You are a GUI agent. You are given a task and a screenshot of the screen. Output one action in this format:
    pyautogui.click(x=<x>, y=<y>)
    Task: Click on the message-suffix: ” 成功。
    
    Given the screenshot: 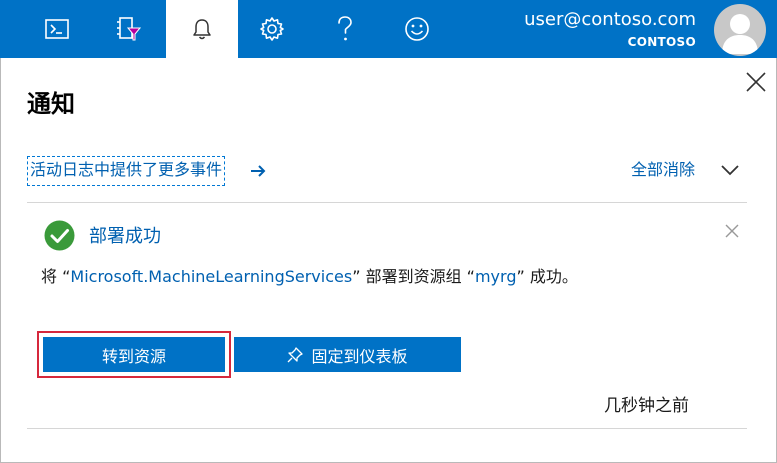 What is the action you would take?
    pyautogui.click(x=547, y=276)
    